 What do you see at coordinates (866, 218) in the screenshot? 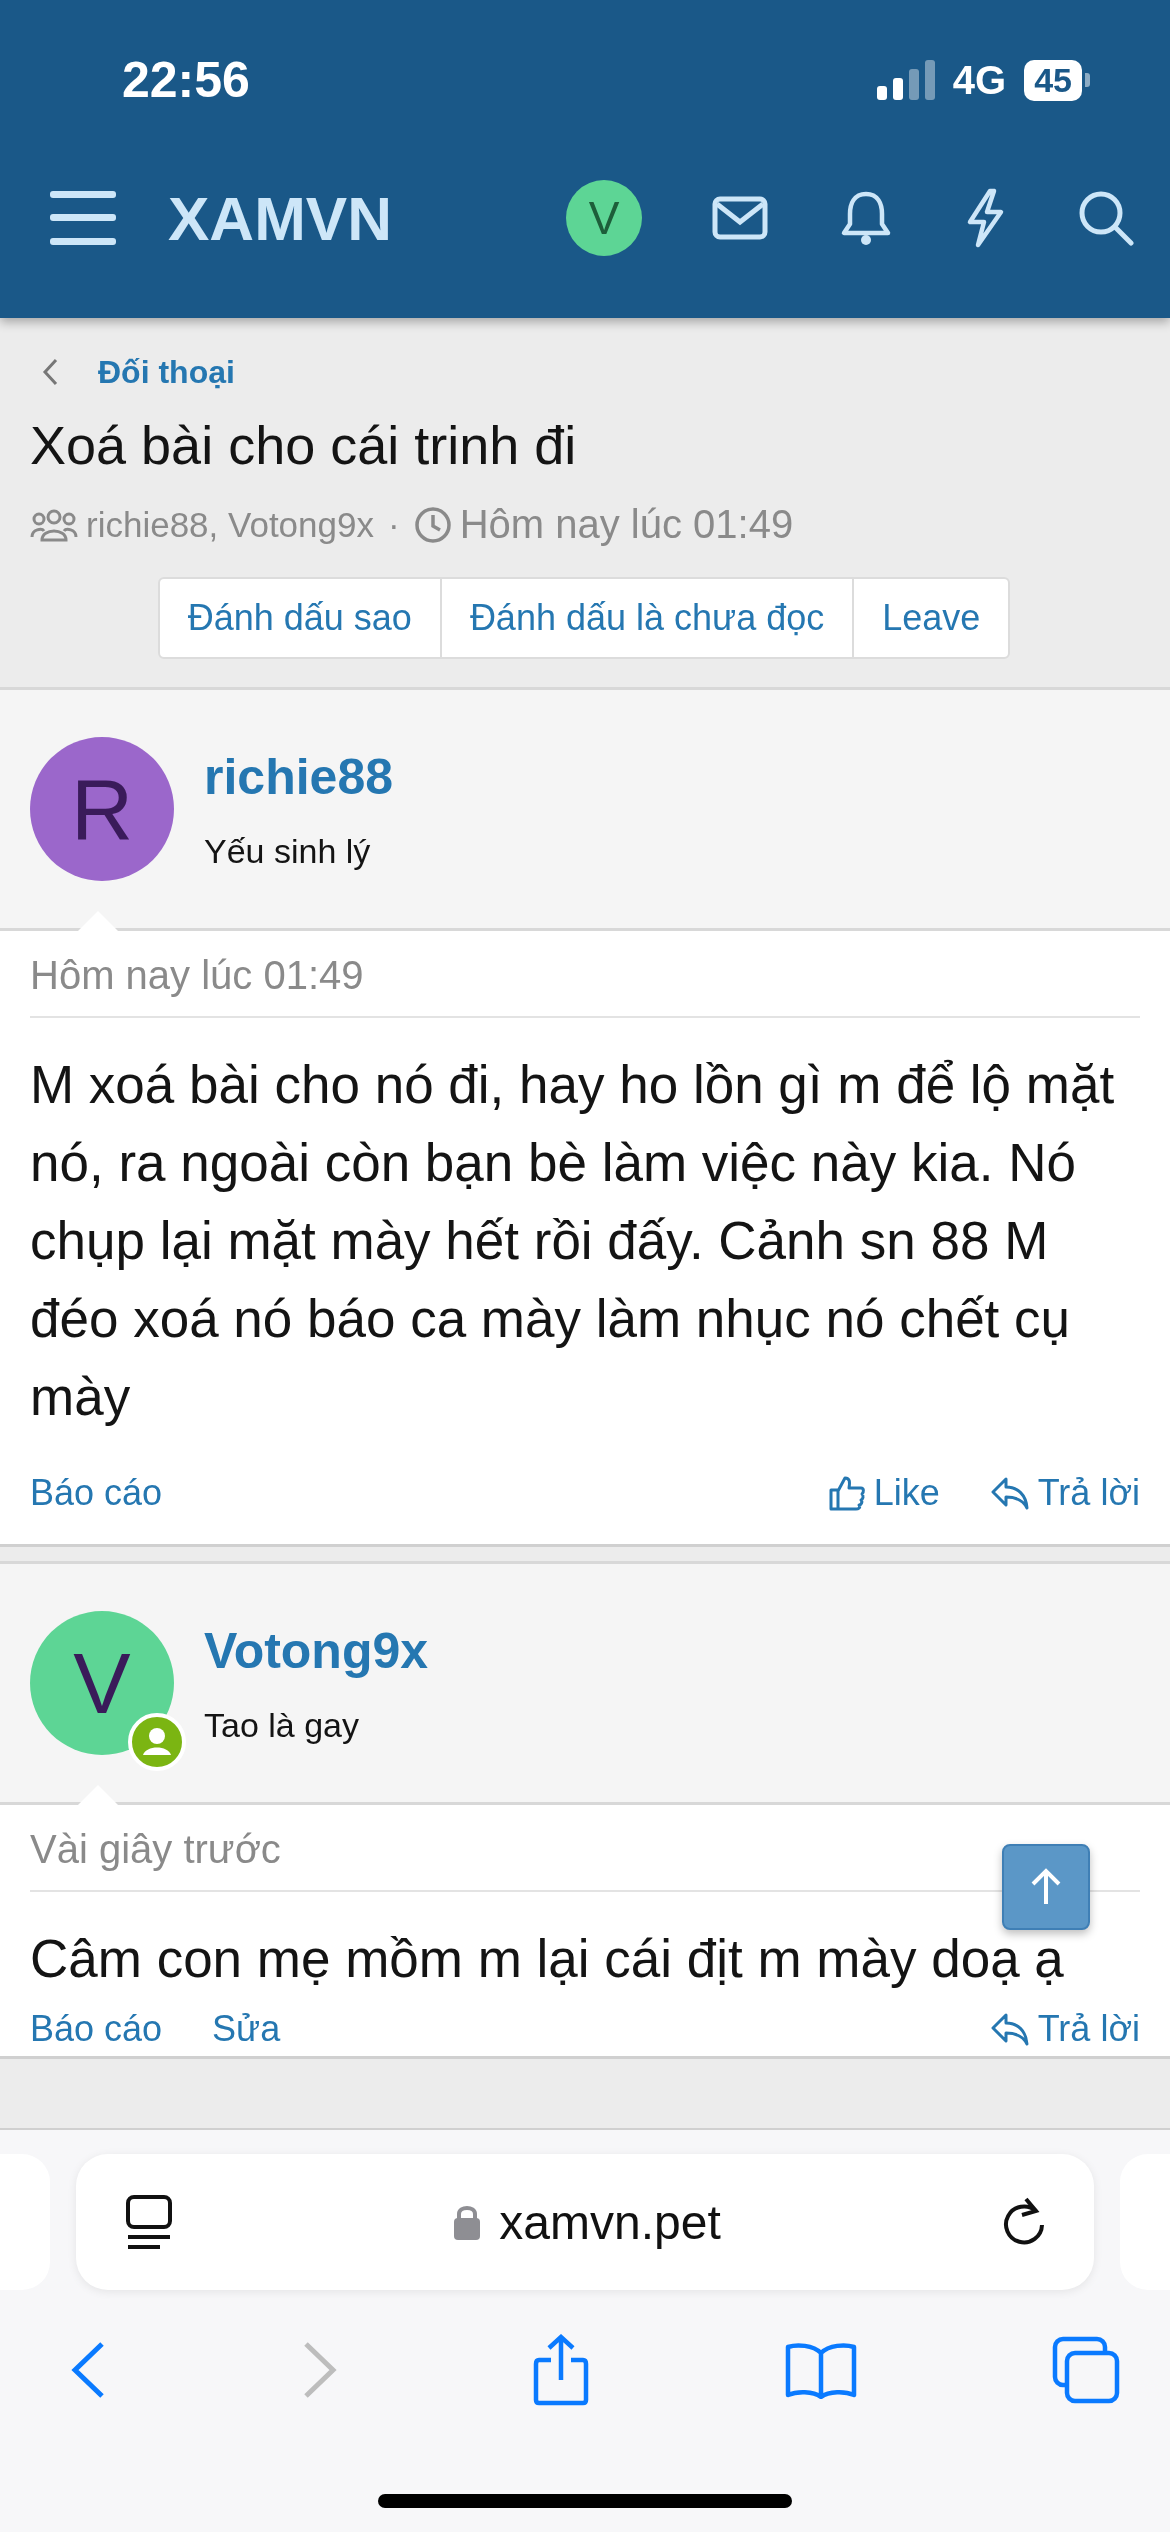
I see `bell-icon` at bounding box center [866, 218].